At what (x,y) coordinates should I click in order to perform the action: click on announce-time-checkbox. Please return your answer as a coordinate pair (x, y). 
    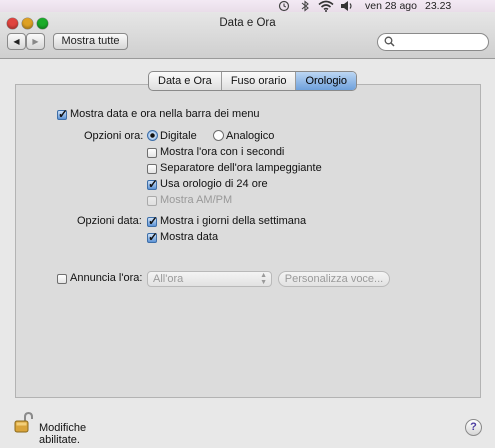
    Looking at the image, I should click on (62, 279).